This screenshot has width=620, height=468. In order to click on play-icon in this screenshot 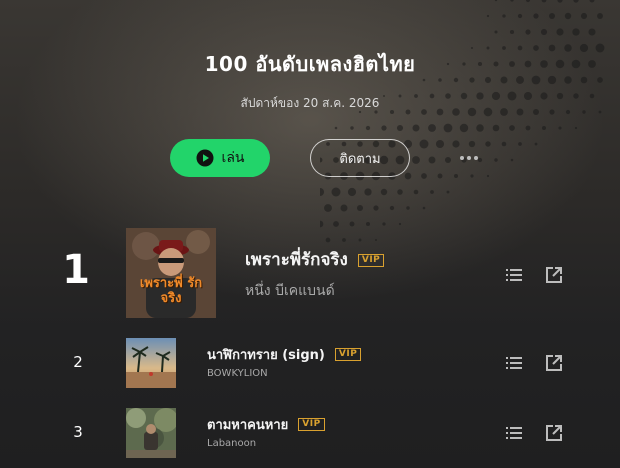, I will do `click(205, 158)`.